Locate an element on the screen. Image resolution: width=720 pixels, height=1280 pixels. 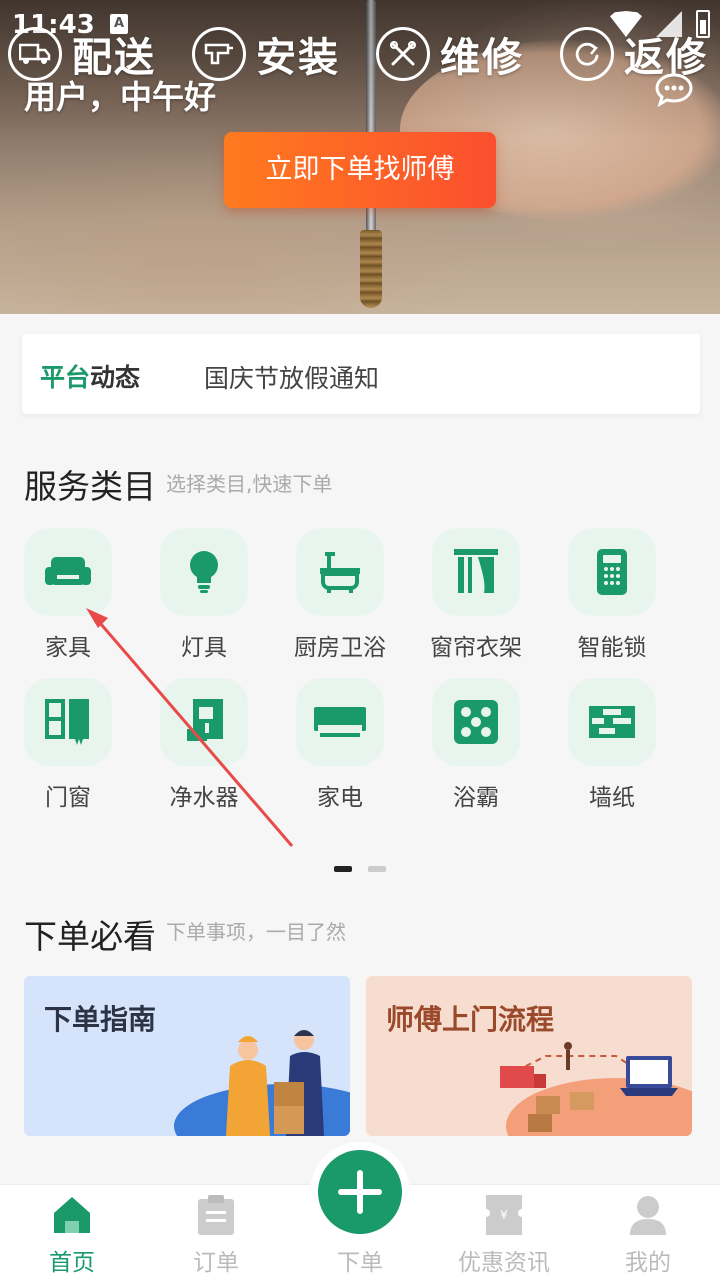
category-label: 门窗 is located at coordinates (68, 798).